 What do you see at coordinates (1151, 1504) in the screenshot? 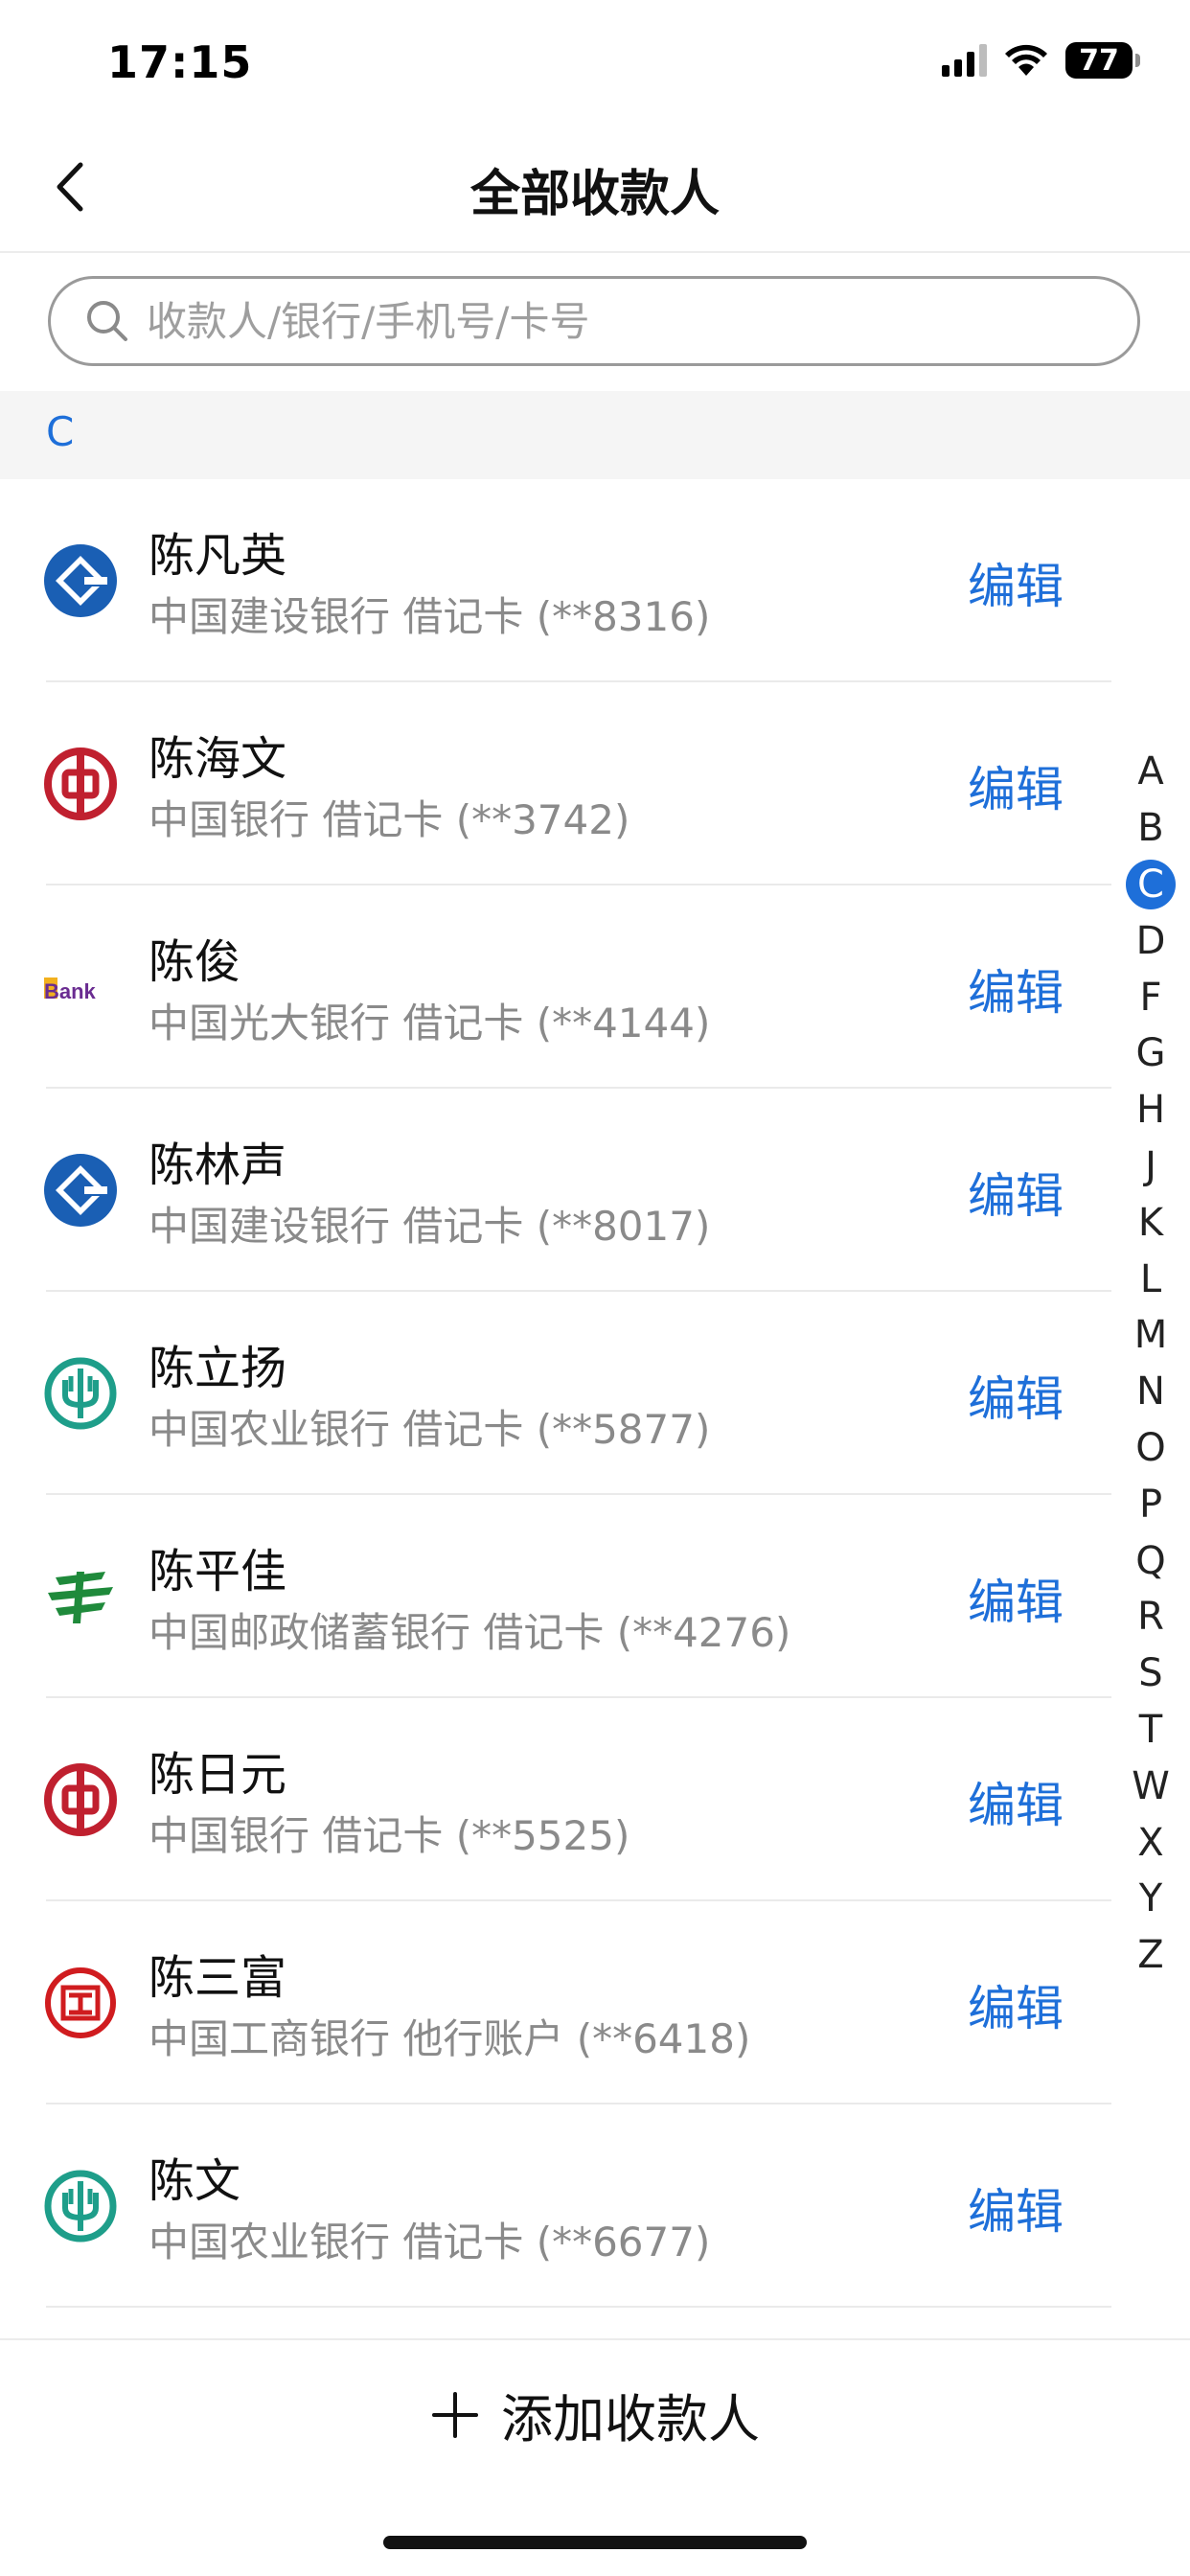
I see `index-letter-p: P` at bounding box center [1151, 1504].